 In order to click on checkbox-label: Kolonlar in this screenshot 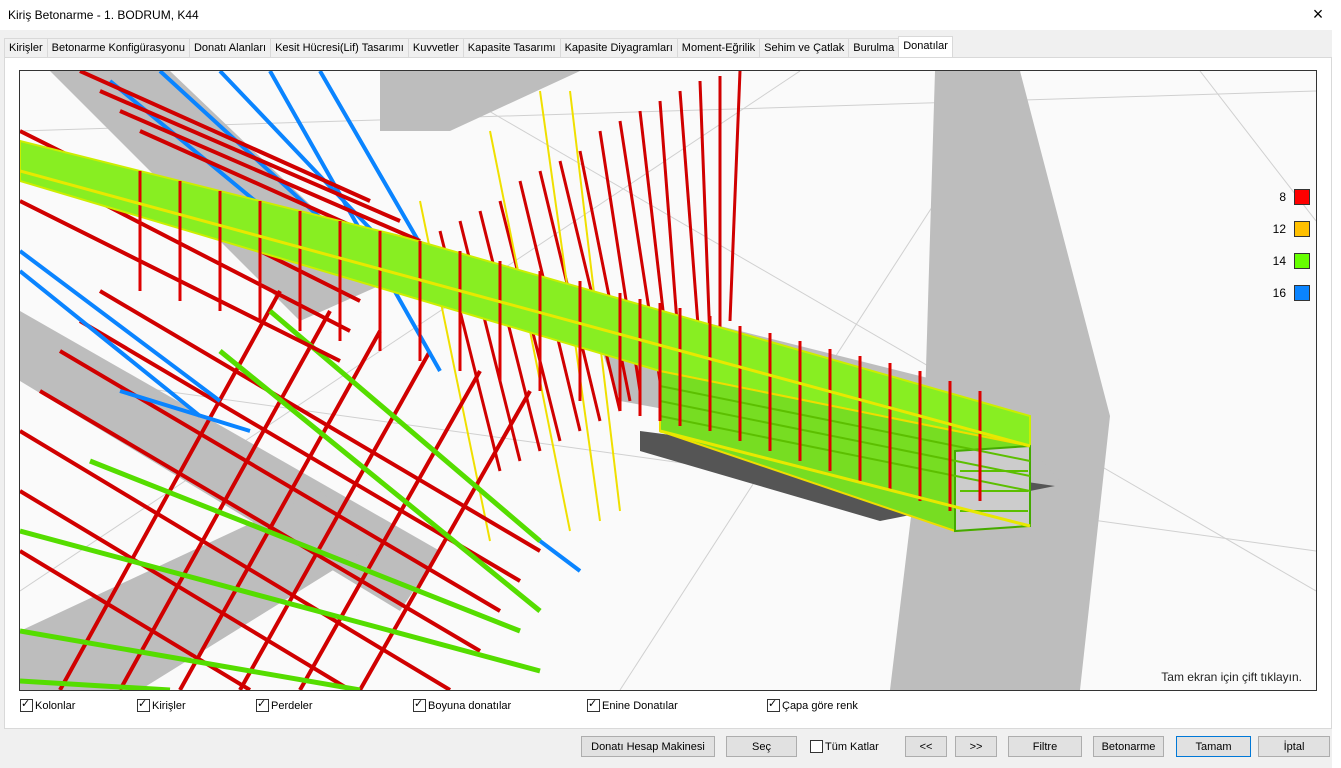, I will do `click(55, 705)`.